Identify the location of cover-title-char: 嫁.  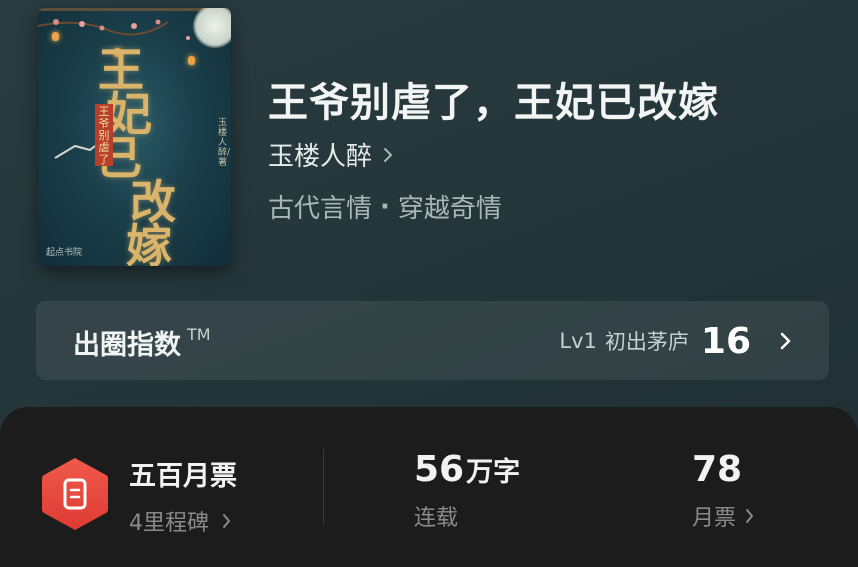
(149, 242).